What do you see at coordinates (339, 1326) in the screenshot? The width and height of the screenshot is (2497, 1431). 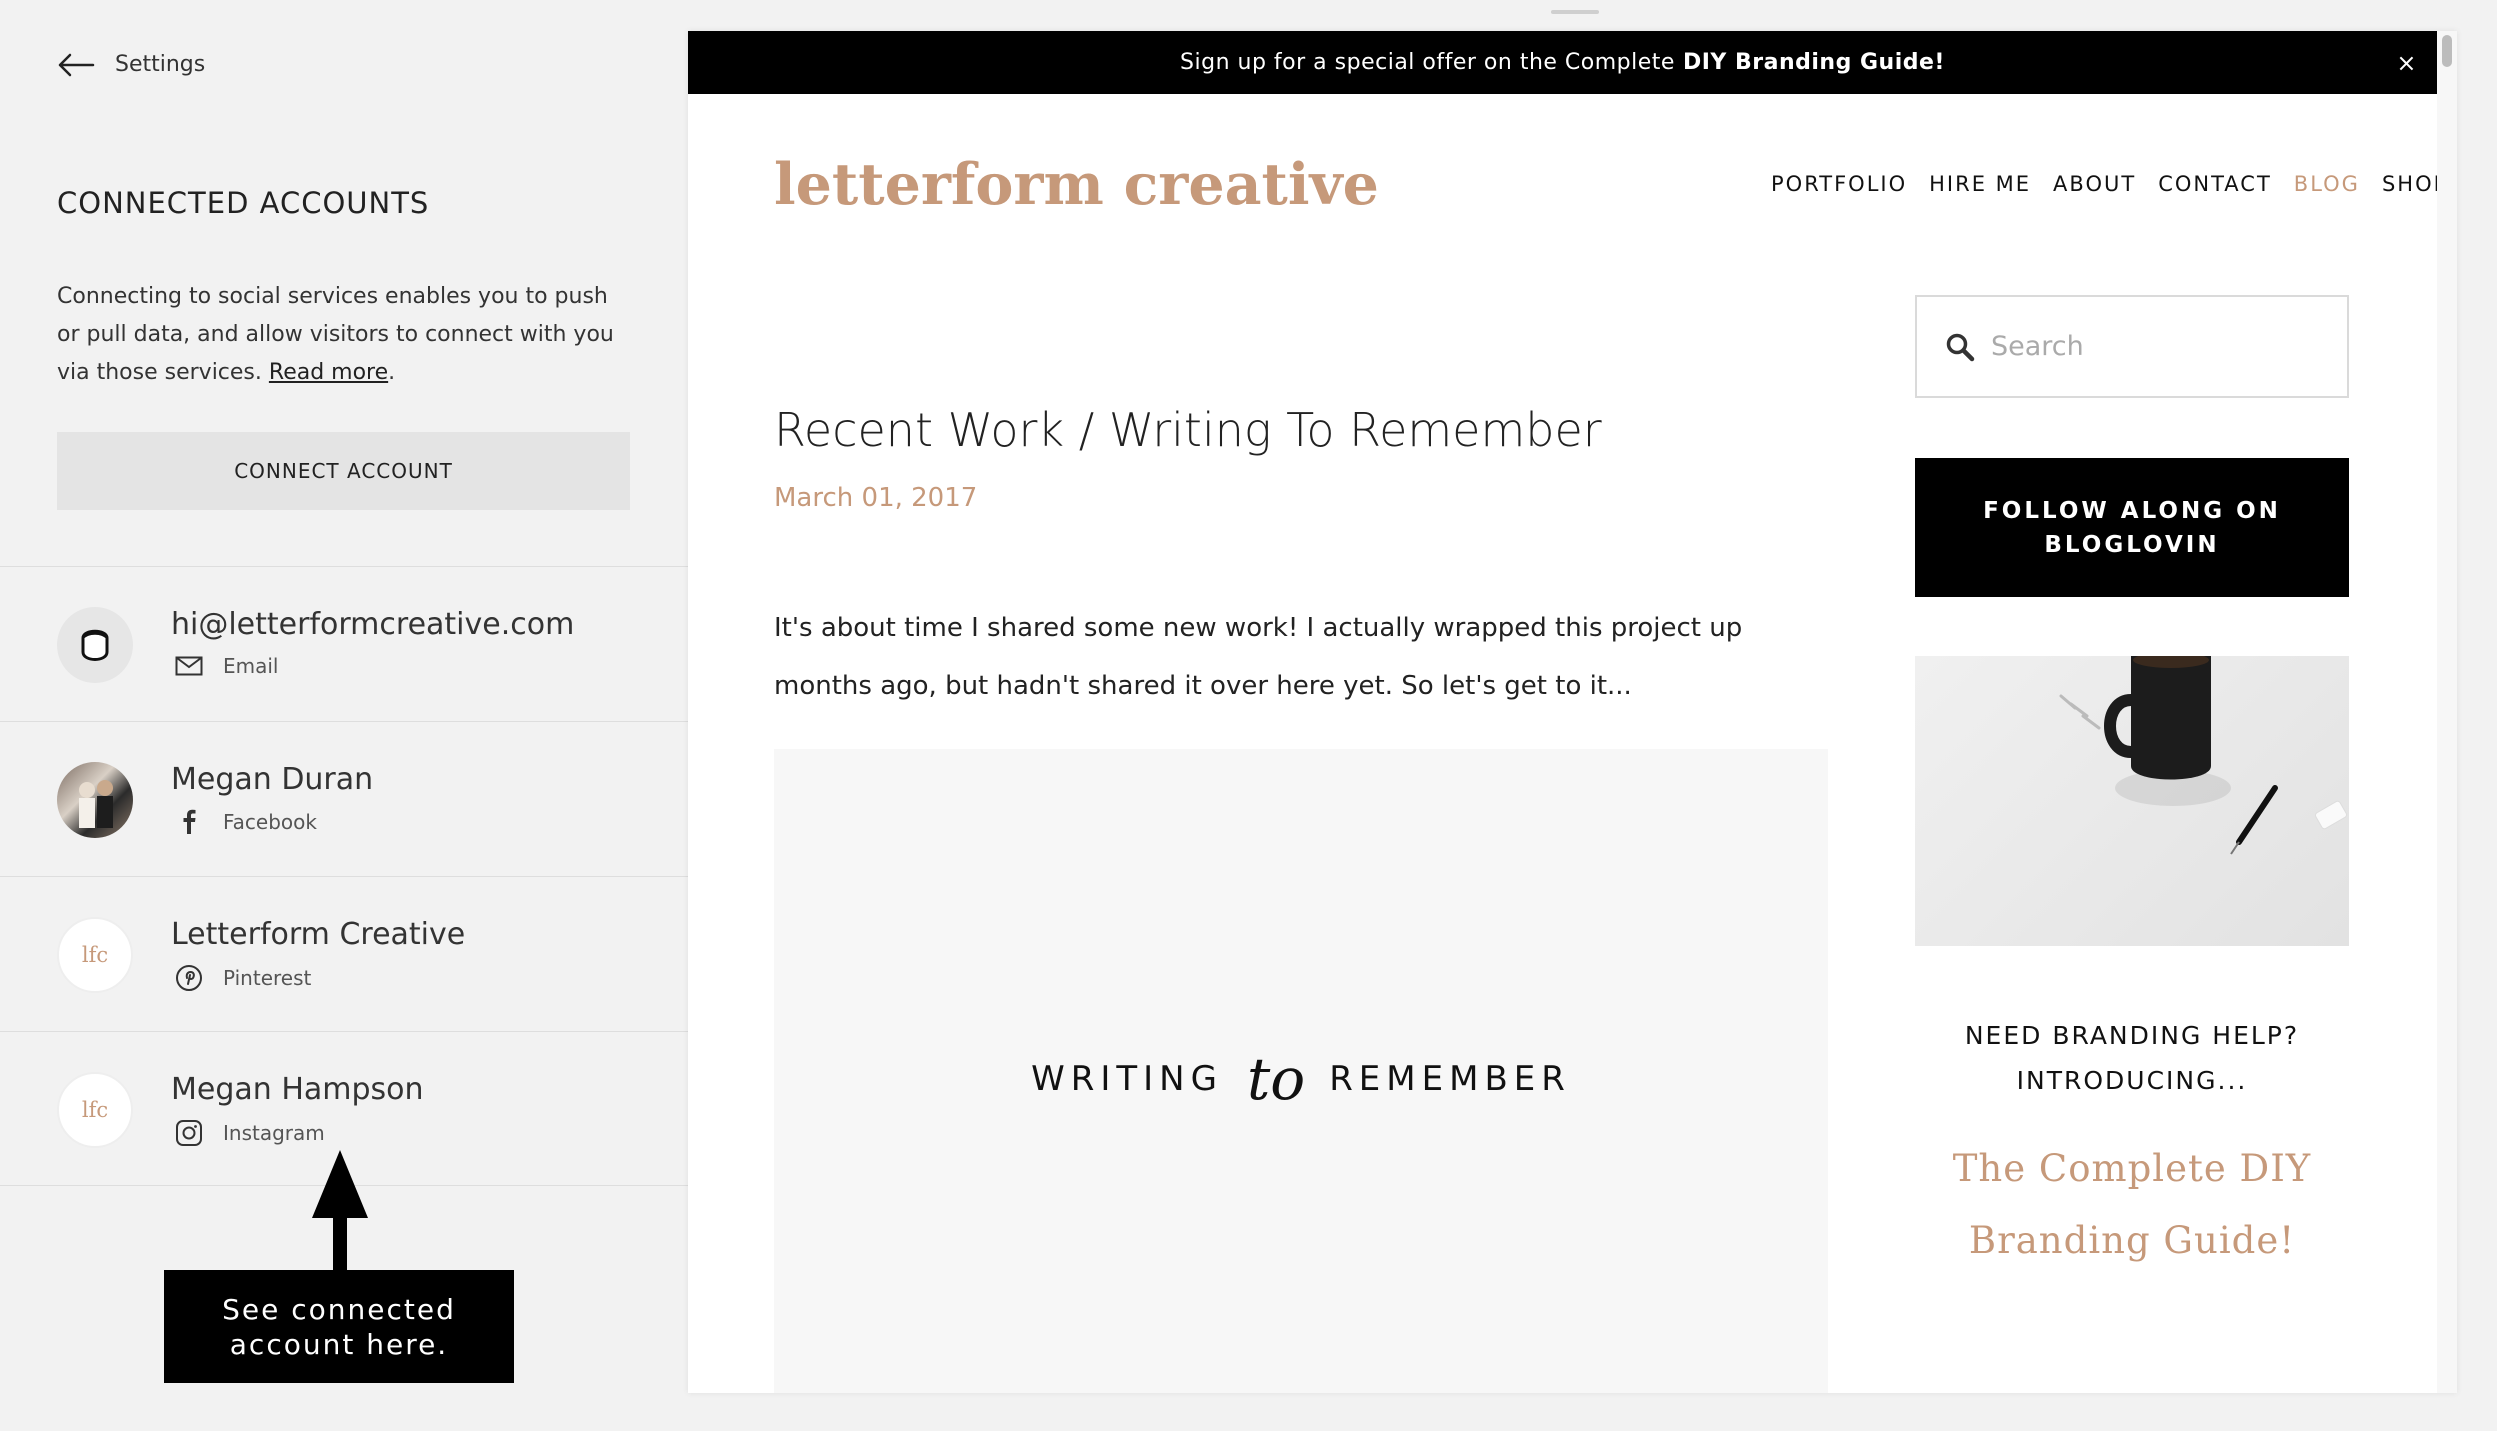 I see `annotation-callout: See connected account here.` at bounding box center [339, 1326].